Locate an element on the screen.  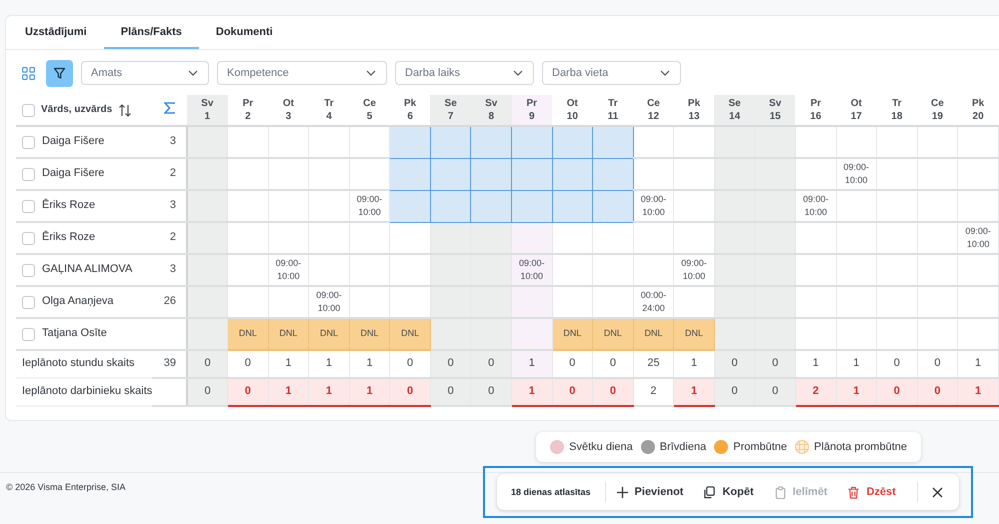
action-button: Pievienot is located at coordinates (650, 492).